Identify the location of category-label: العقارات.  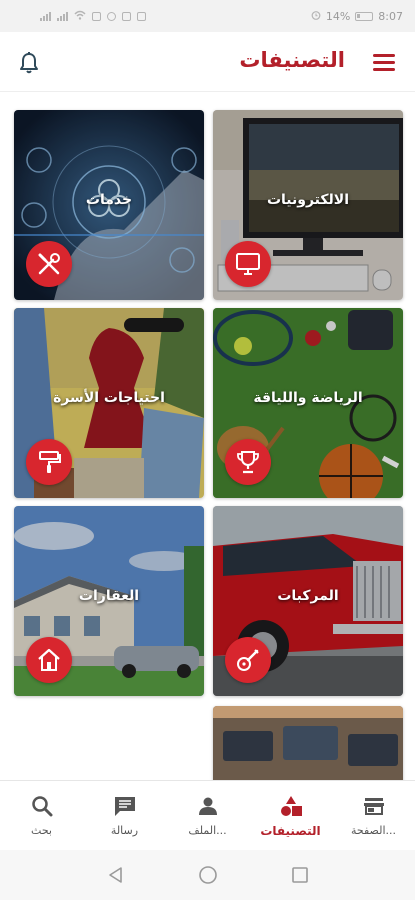
(109, 596).